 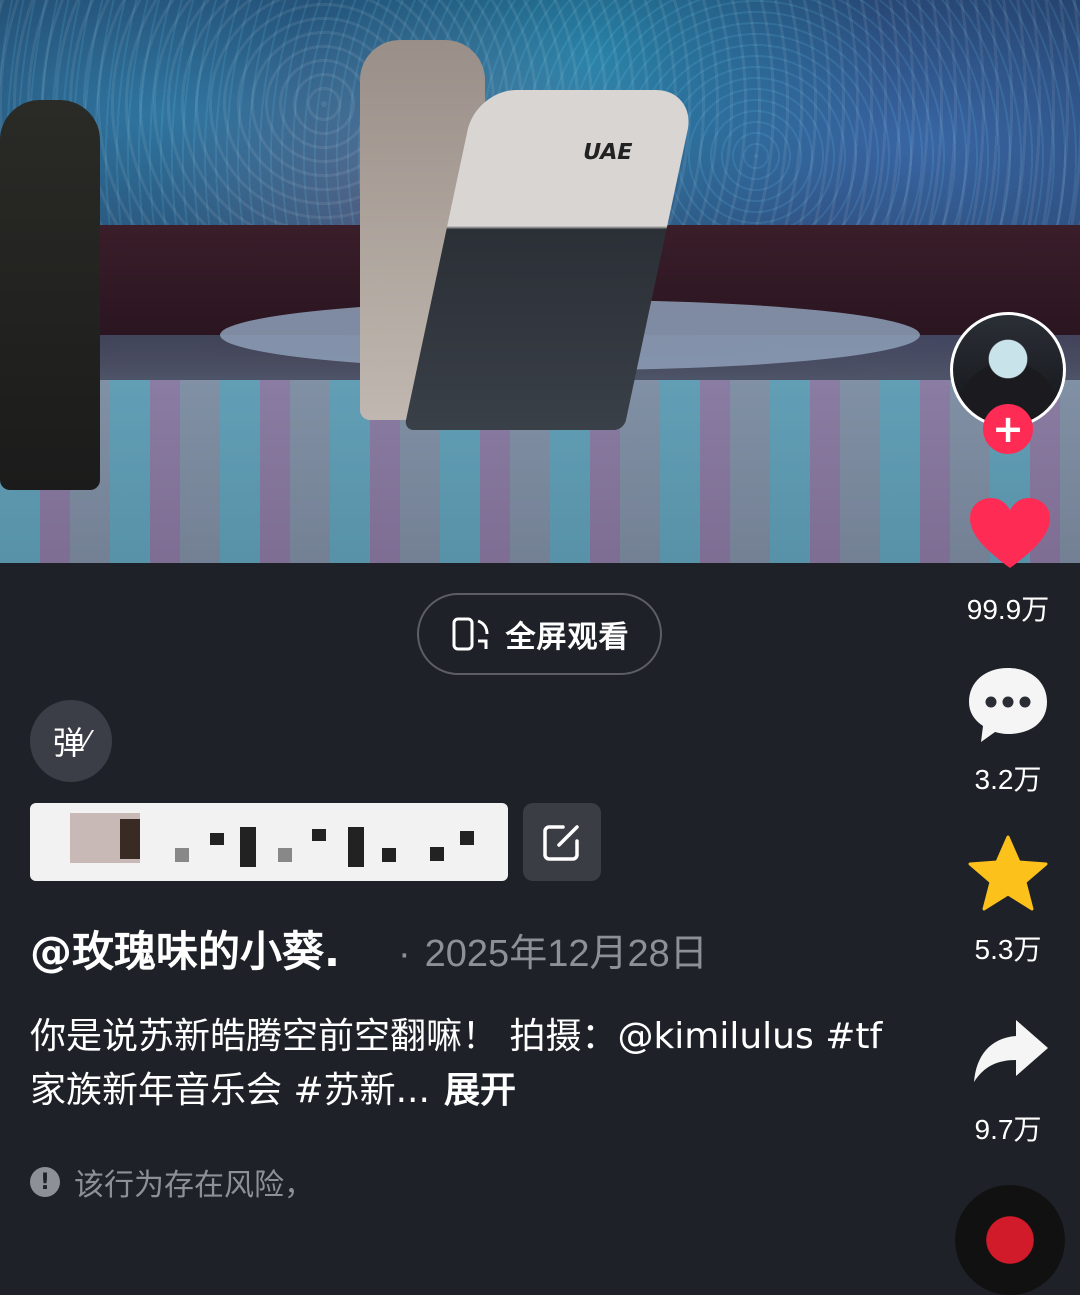 I want to click on expand-link: 展开, so click(x=480, y=1090).